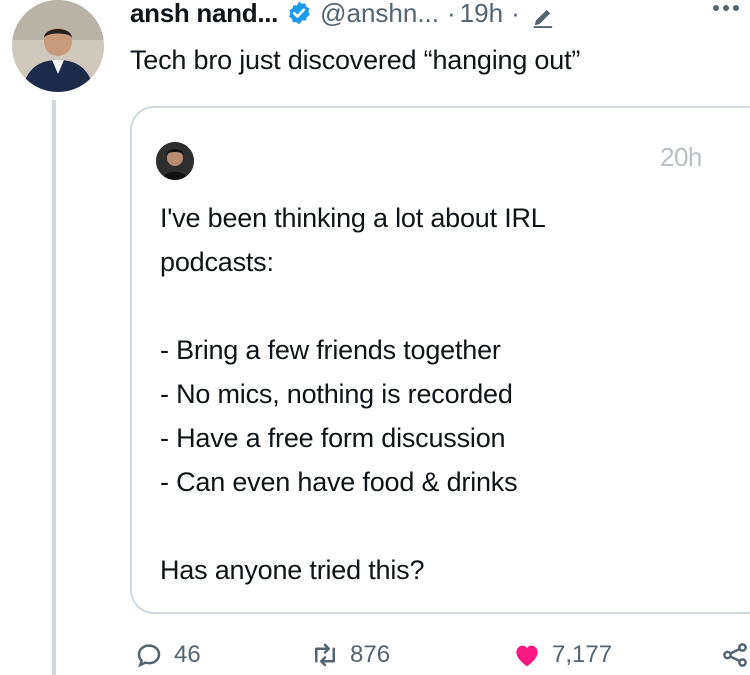 The height and width of the screenshot is (675, 750). I want to click on tweet-actions-bar: 46 876 7,177, so click(440, 657).